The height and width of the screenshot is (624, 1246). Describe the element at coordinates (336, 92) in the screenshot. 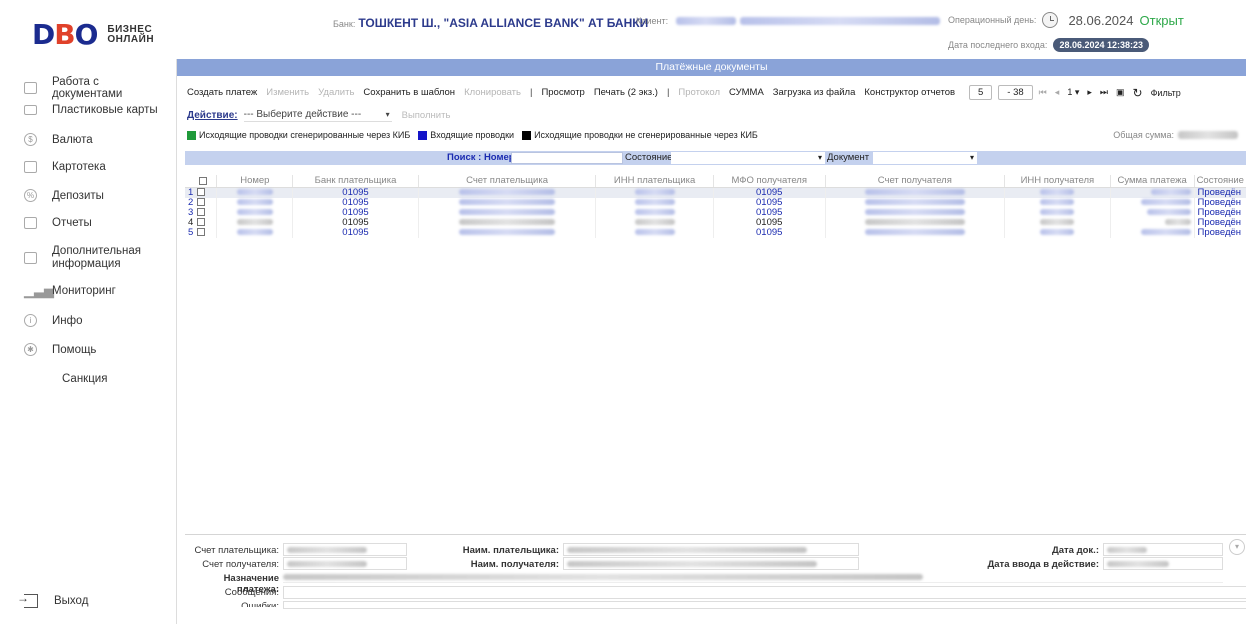

I see `delete-button: Удалить` at that location.